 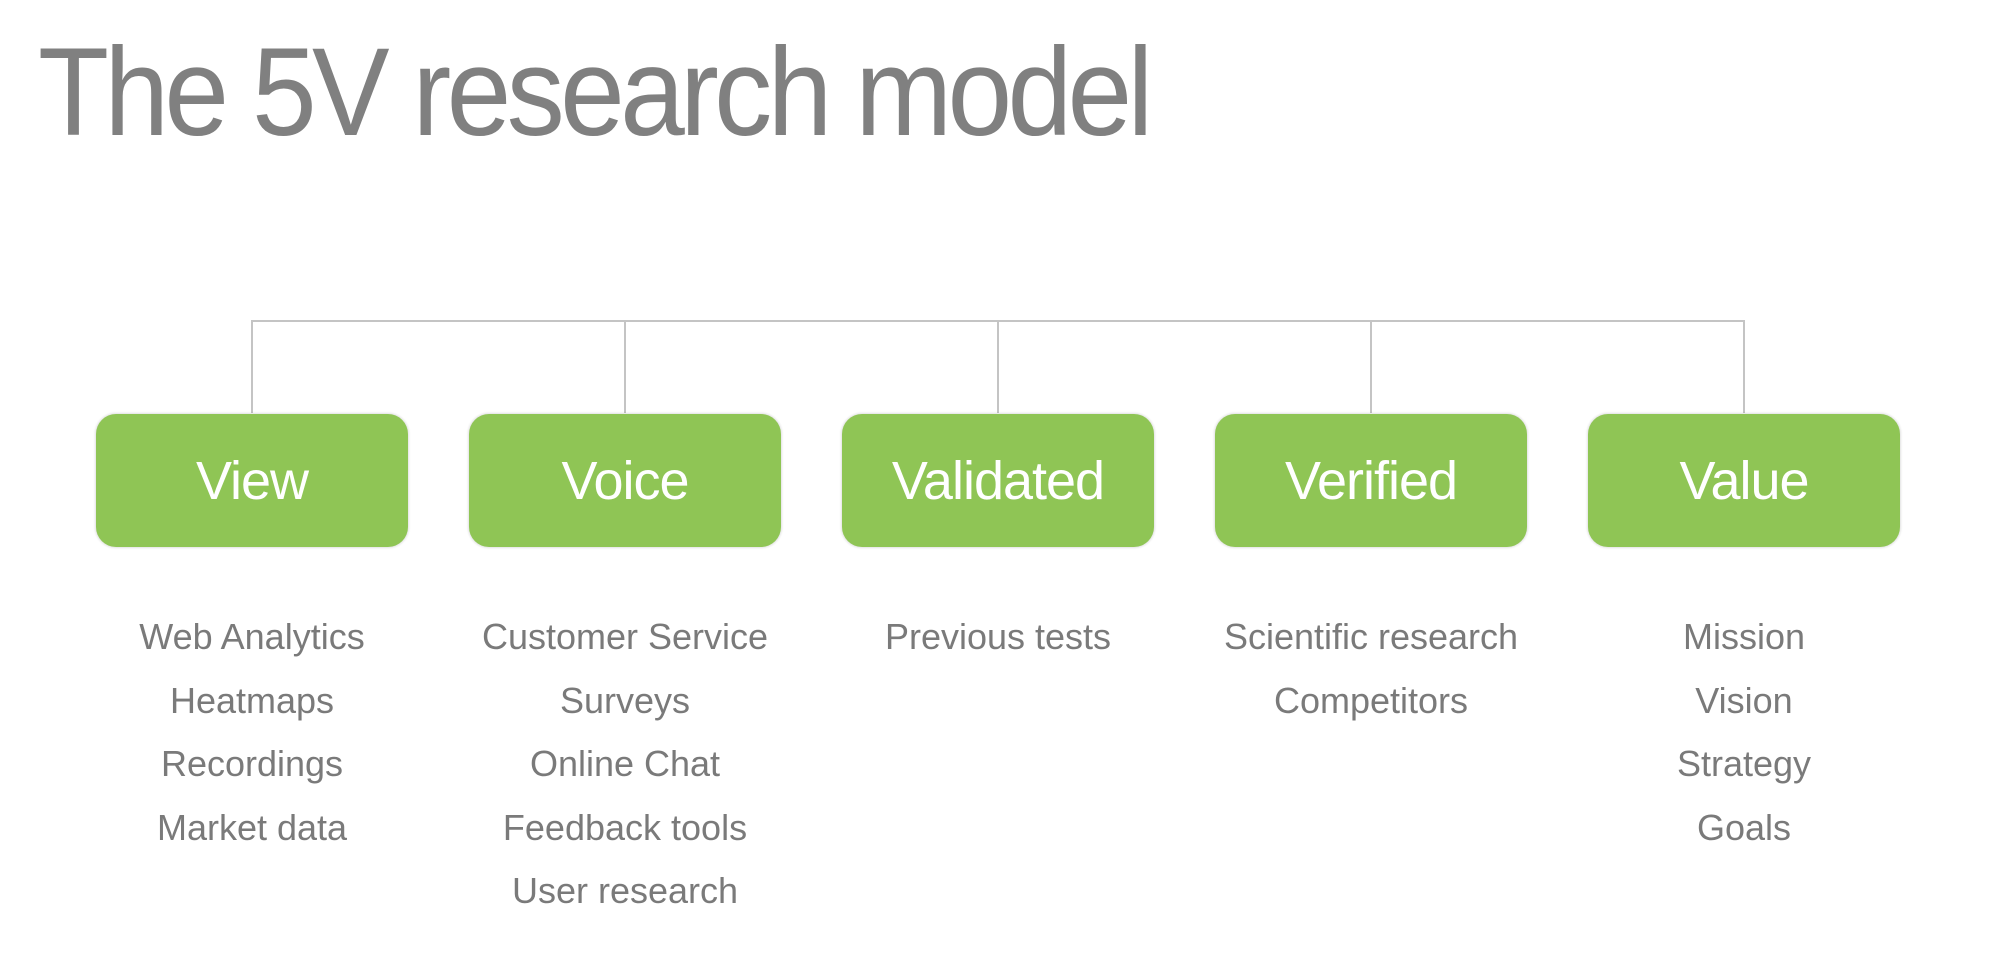 I want to click on category-box: View, so click(x=252, y=480).